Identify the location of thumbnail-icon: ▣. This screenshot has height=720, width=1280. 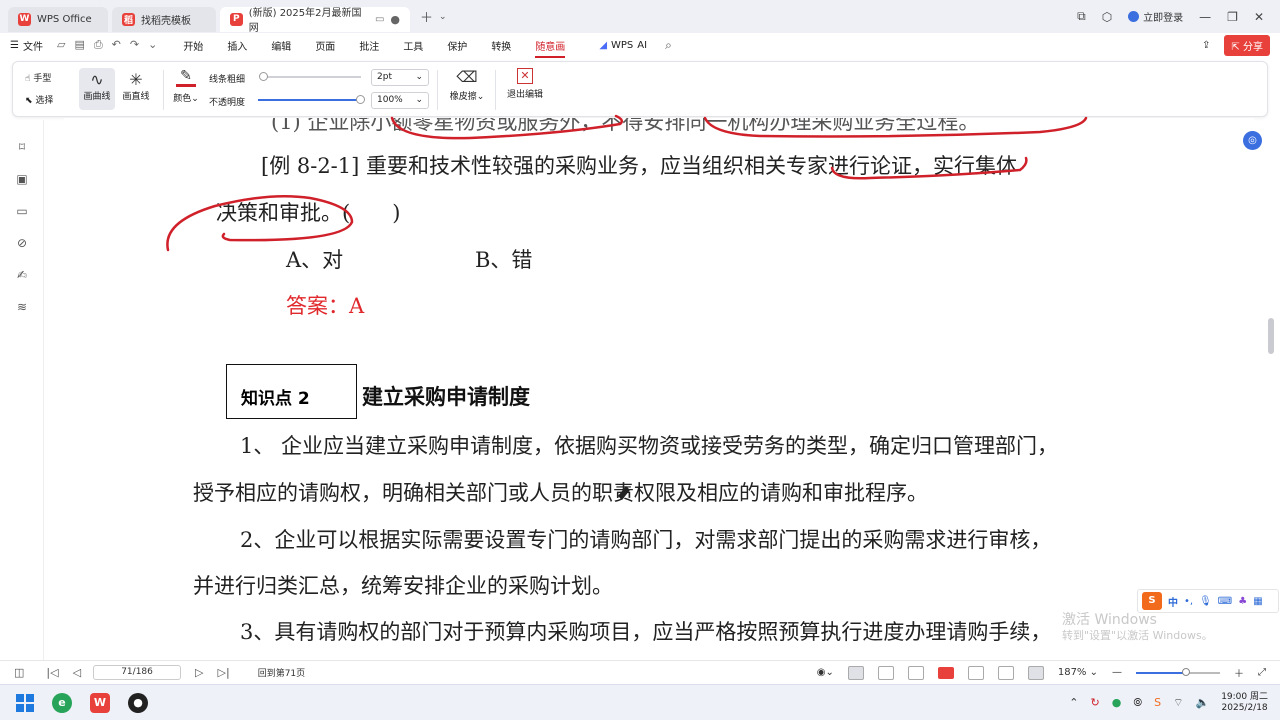
(22, 179).